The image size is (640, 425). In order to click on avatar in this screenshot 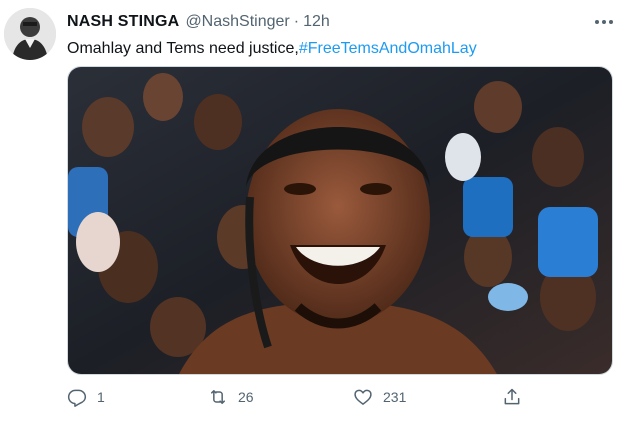, I will do `click(30, 34)`.